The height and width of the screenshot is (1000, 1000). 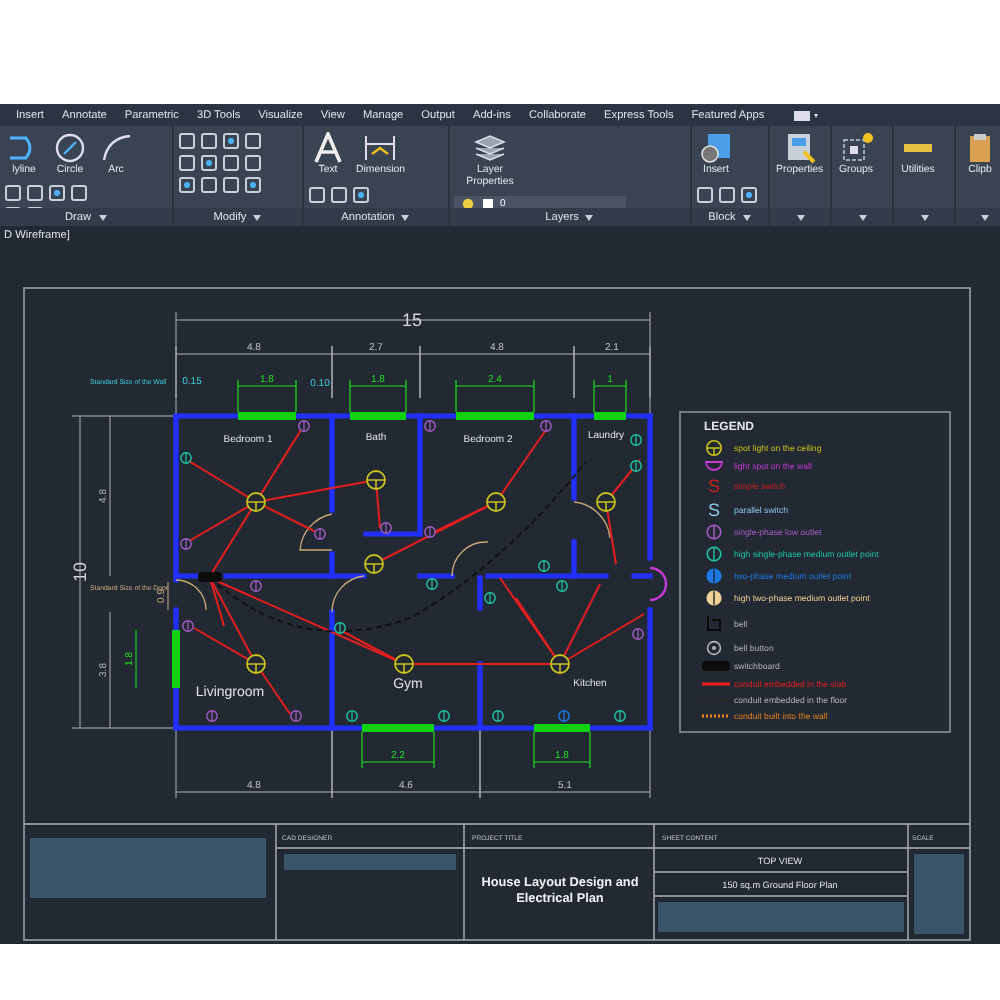 I want to click on text-icon, so click(x=328, y=148).